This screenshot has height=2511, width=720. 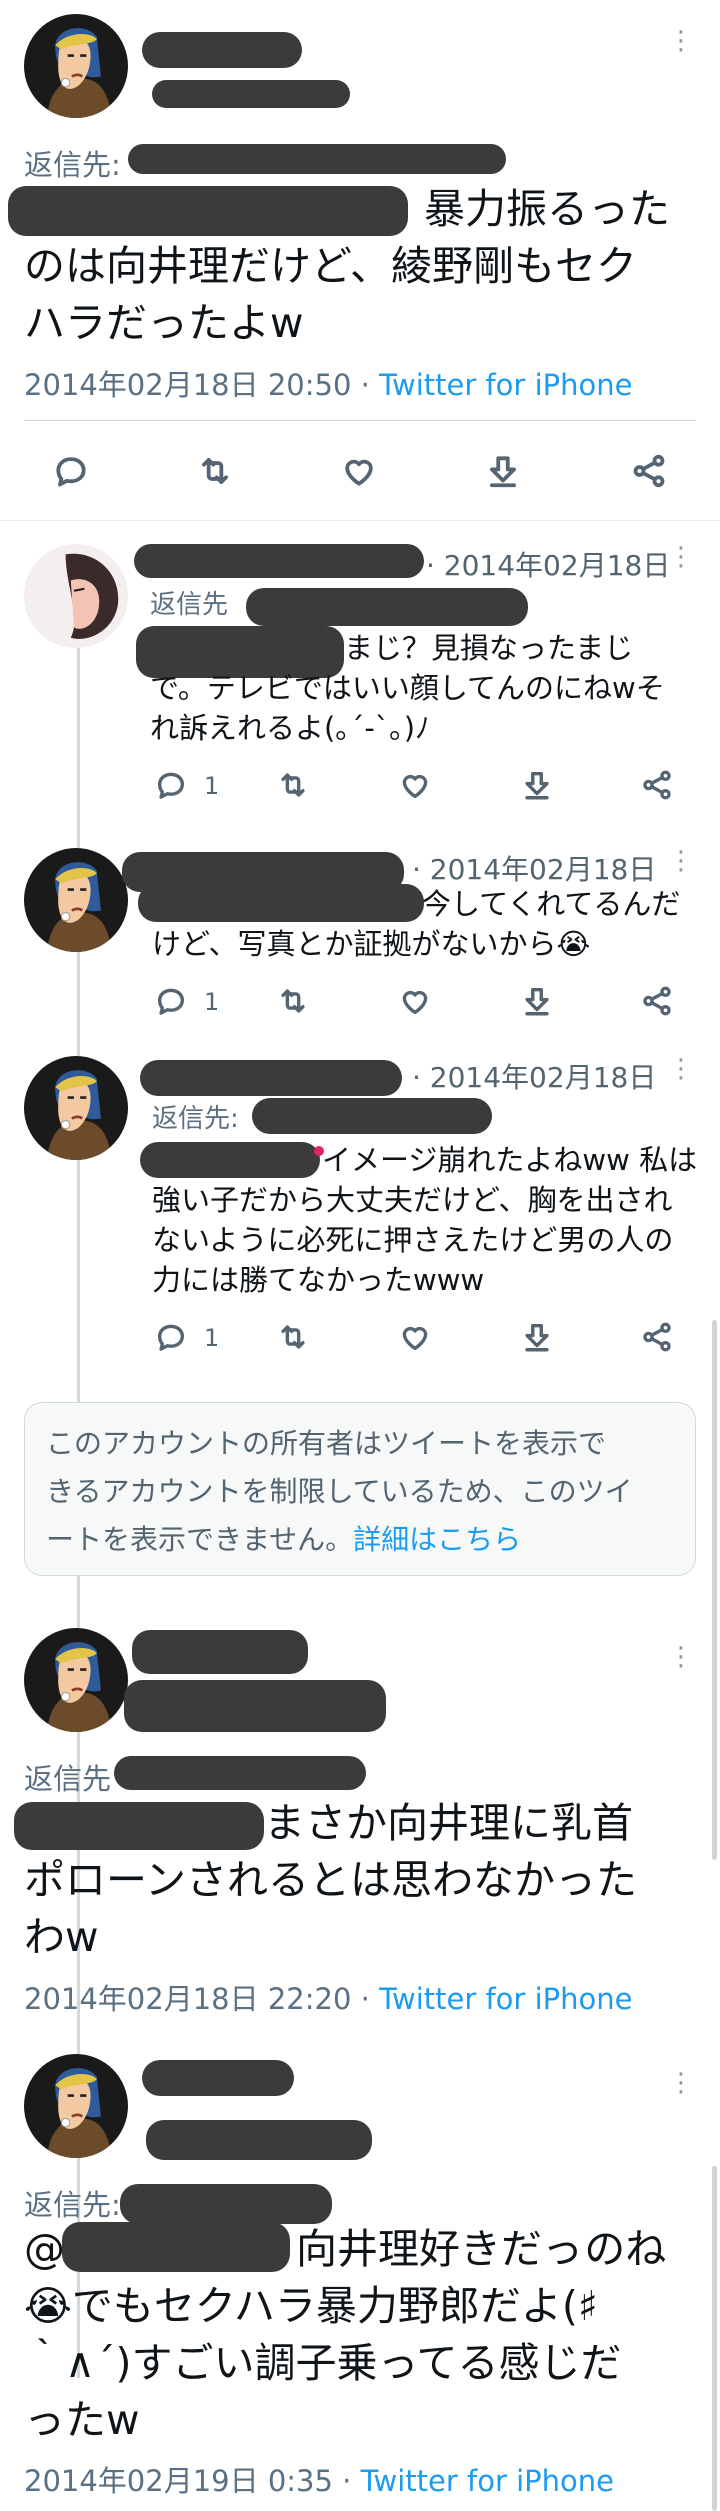 I want to click on reply-text-line: 力には勝てなかったwww, so click(x=318, y=1280).